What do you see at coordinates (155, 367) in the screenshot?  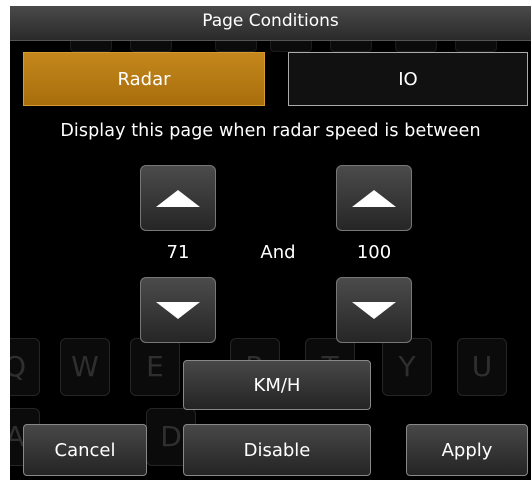 I see `background-key: E` at bounding box center [155, 367].